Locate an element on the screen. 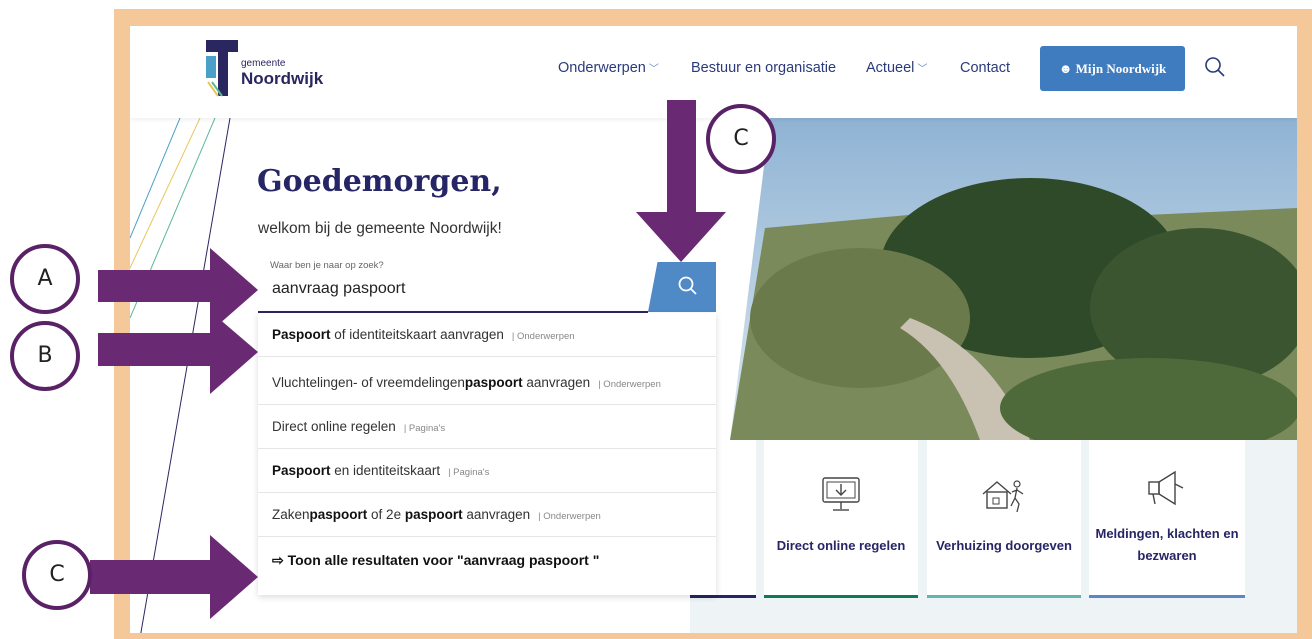 The width and height of the screenshot is (1312, 639). arrow-c-bottom is located at coordinates (174, 577).